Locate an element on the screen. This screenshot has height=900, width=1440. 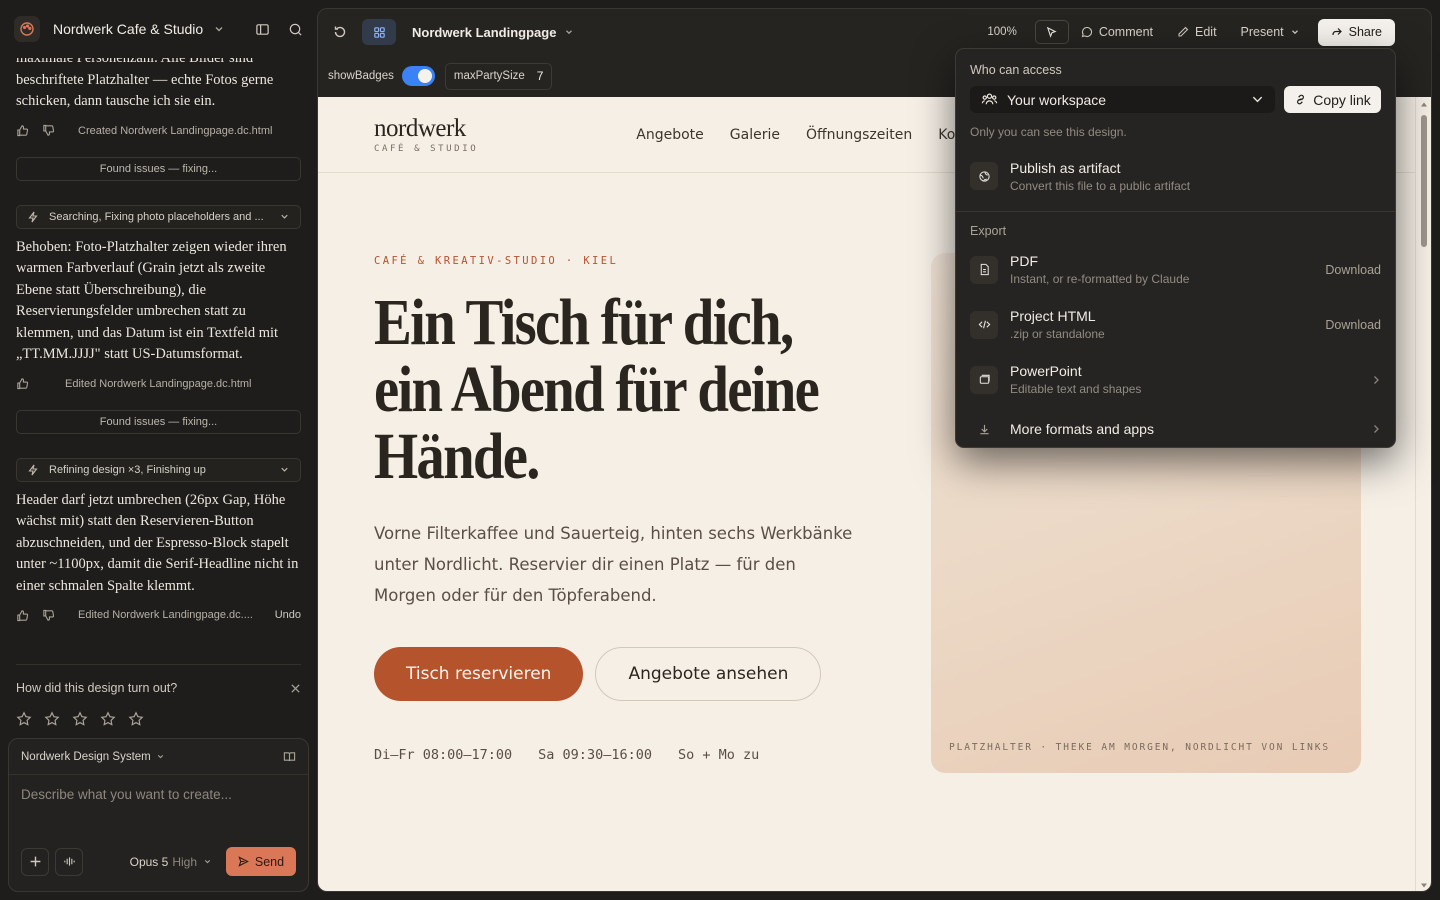
tweaks-toggle-button is located at coordinates (379, 32).